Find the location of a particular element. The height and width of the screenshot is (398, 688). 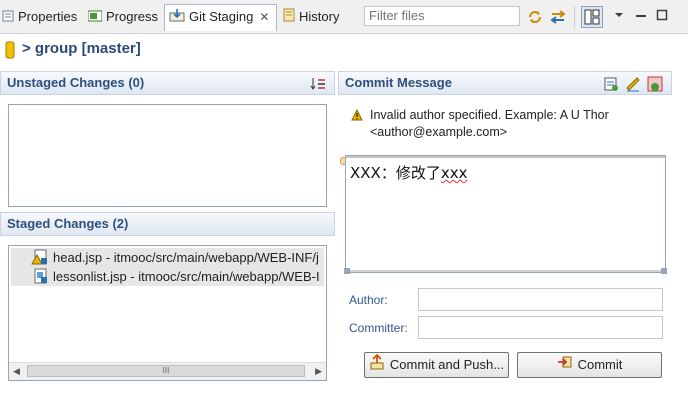

committer-label: Committer: is located at coordinates (378, 328).